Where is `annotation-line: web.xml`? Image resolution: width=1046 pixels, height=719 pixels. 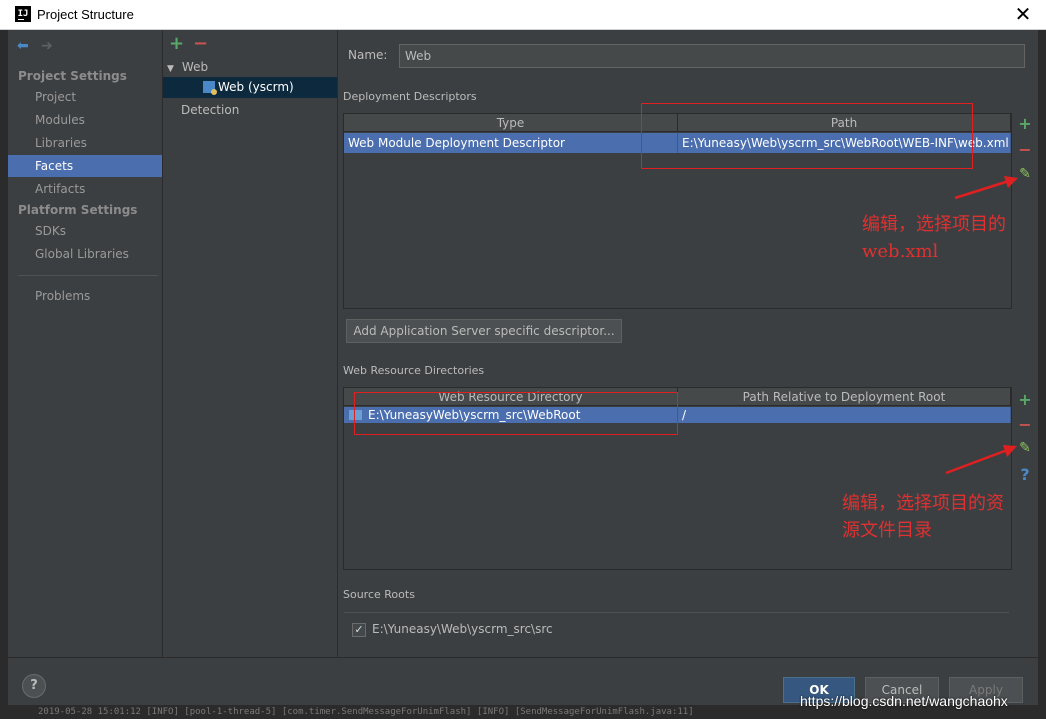 annotation-line: web.xml is located at coordinates (900, 251).